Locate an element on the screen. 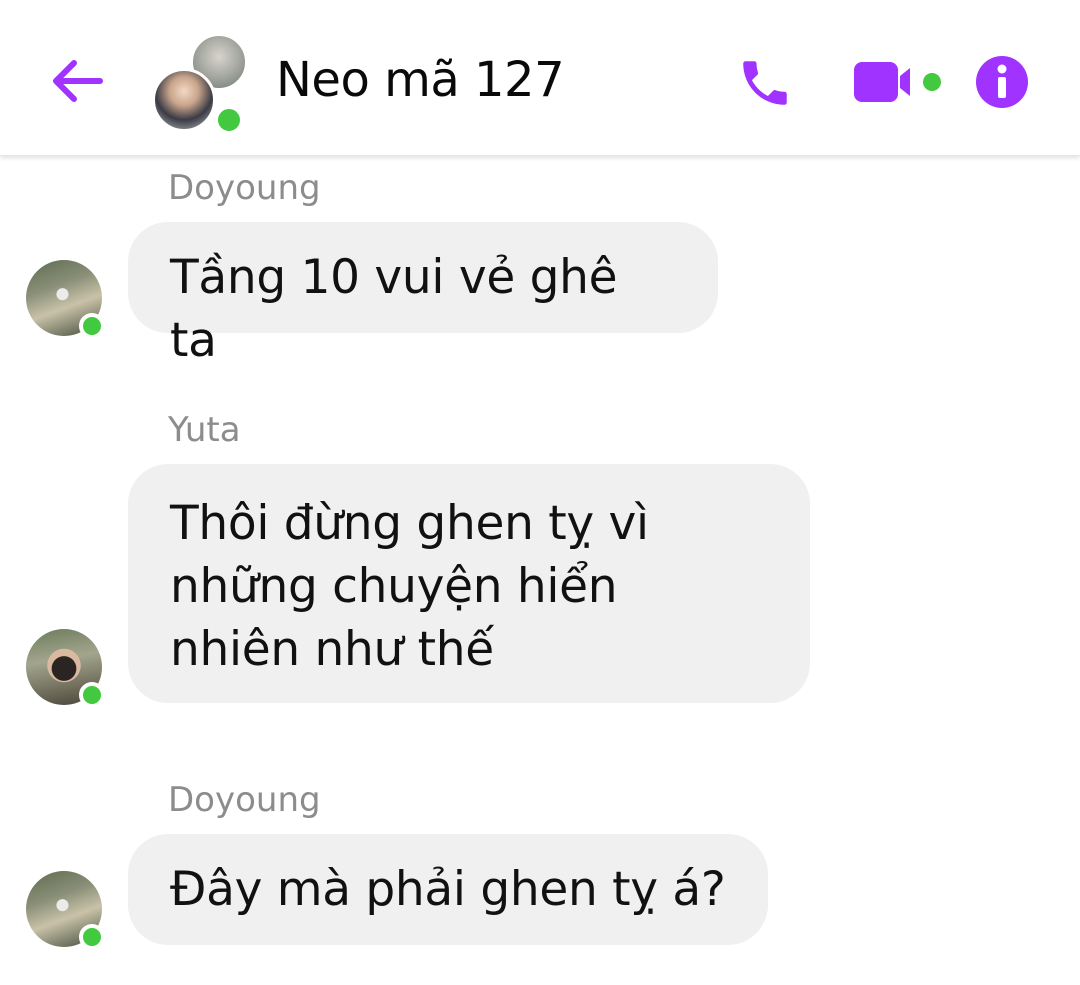 This screenshot has width=1080, height=985. conversation-info-button is located at coordinates (1002, 82).